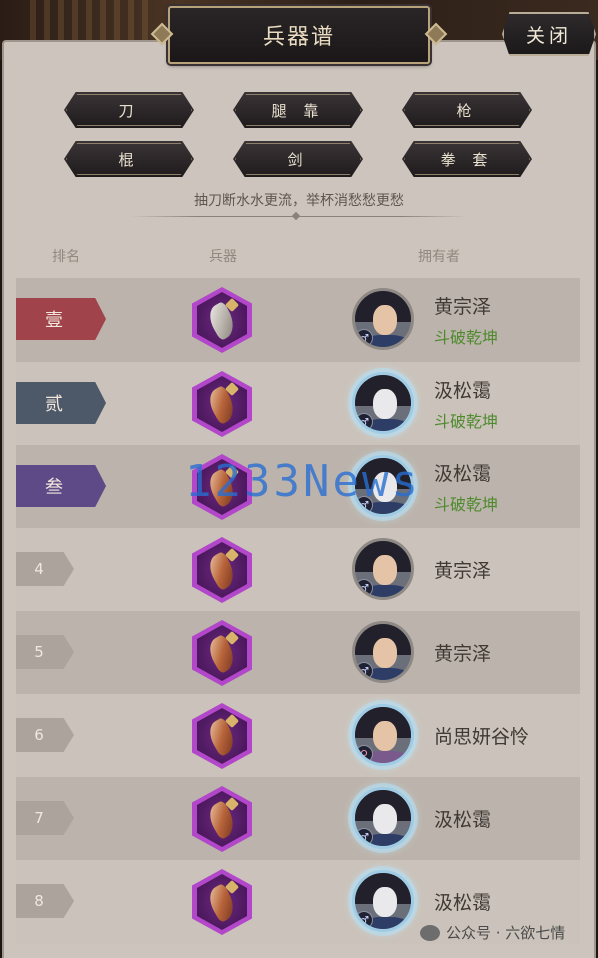 This screenshot has height=958, width=598. I want to click on rank-badge: 6, so click(45, 735).